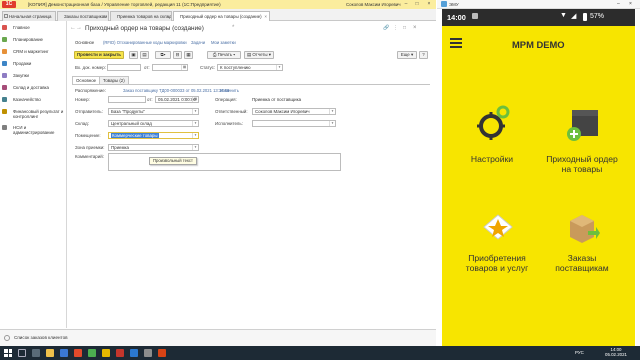  What do you see at coordinates (454, 4) in the screenshot?
I see `emulator-title: ЭМУ` at bounding box center [454, 4].